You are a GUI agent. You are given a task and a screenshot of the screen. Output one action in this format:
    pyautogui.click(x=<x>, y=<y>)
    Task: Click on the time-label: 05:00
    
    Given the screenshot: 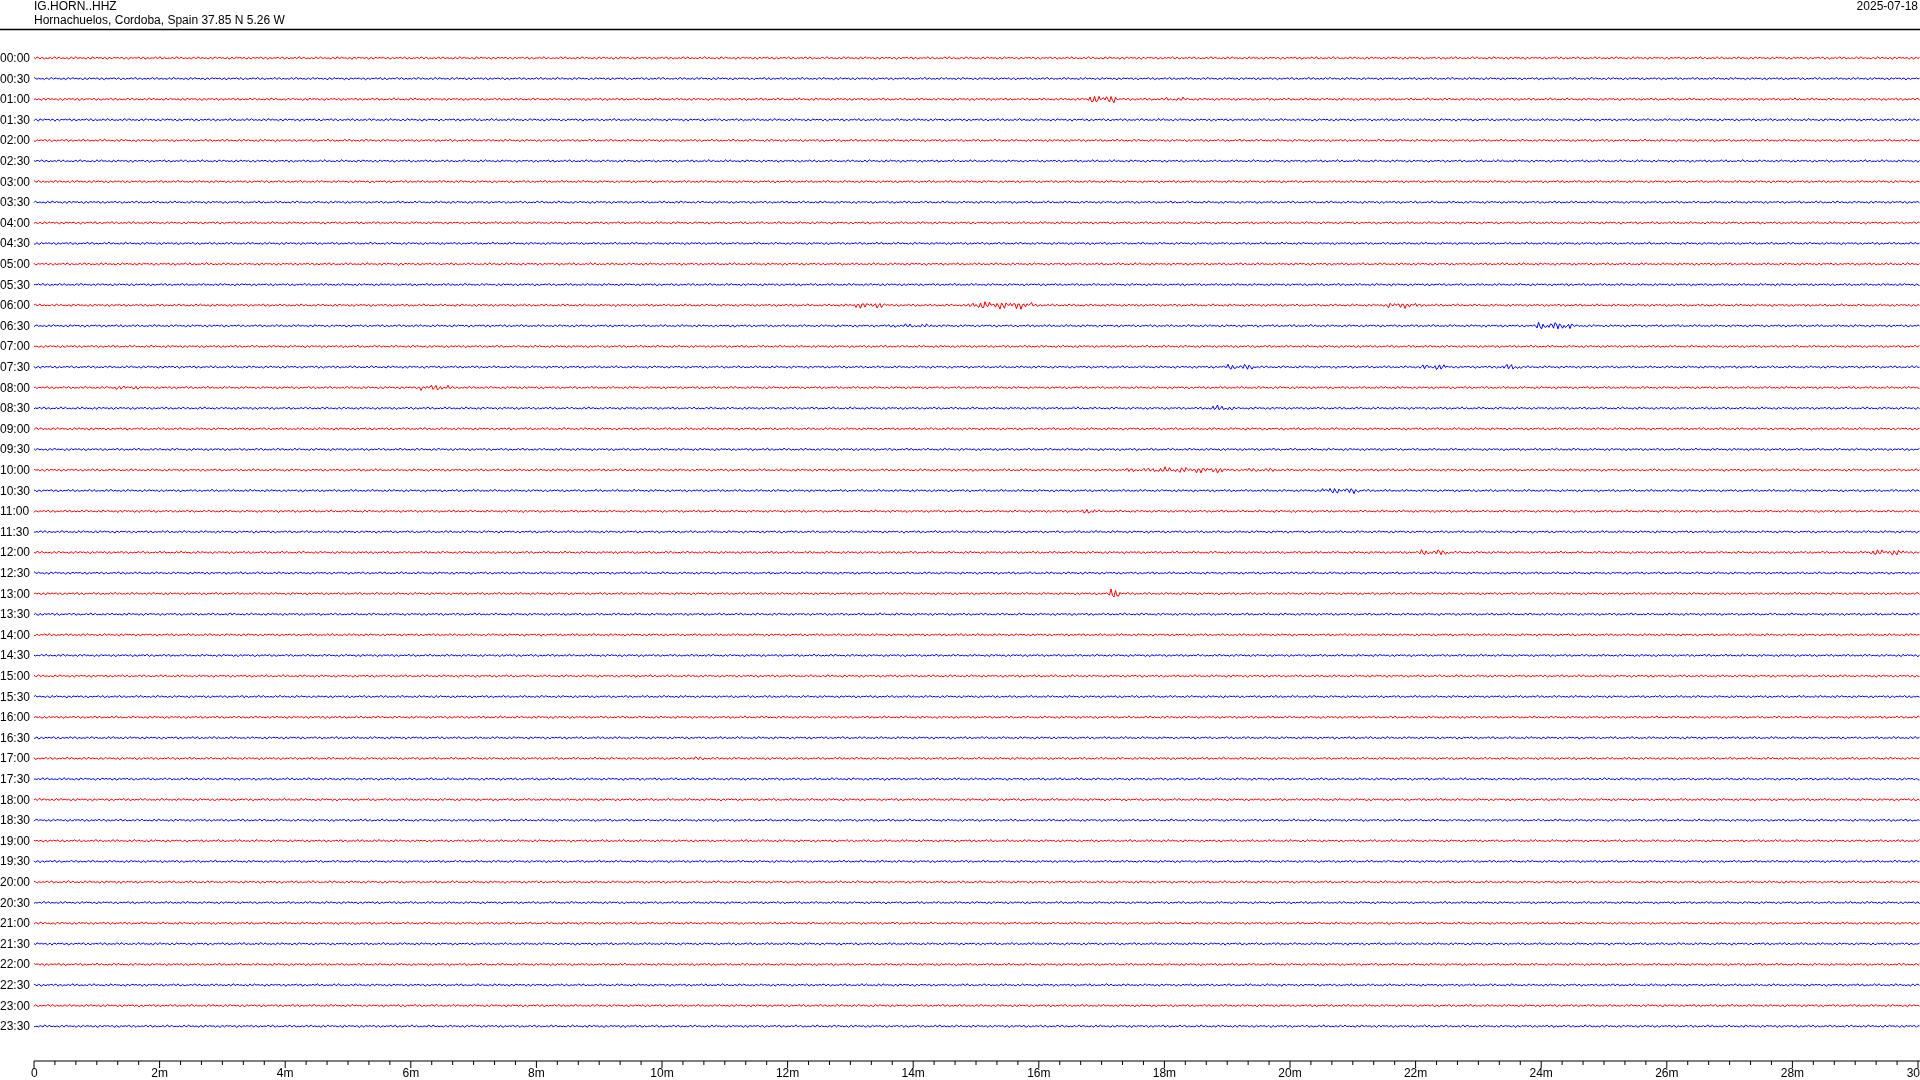 What is the action you would take?
    pyautogui.click(x=15, y=264)
    